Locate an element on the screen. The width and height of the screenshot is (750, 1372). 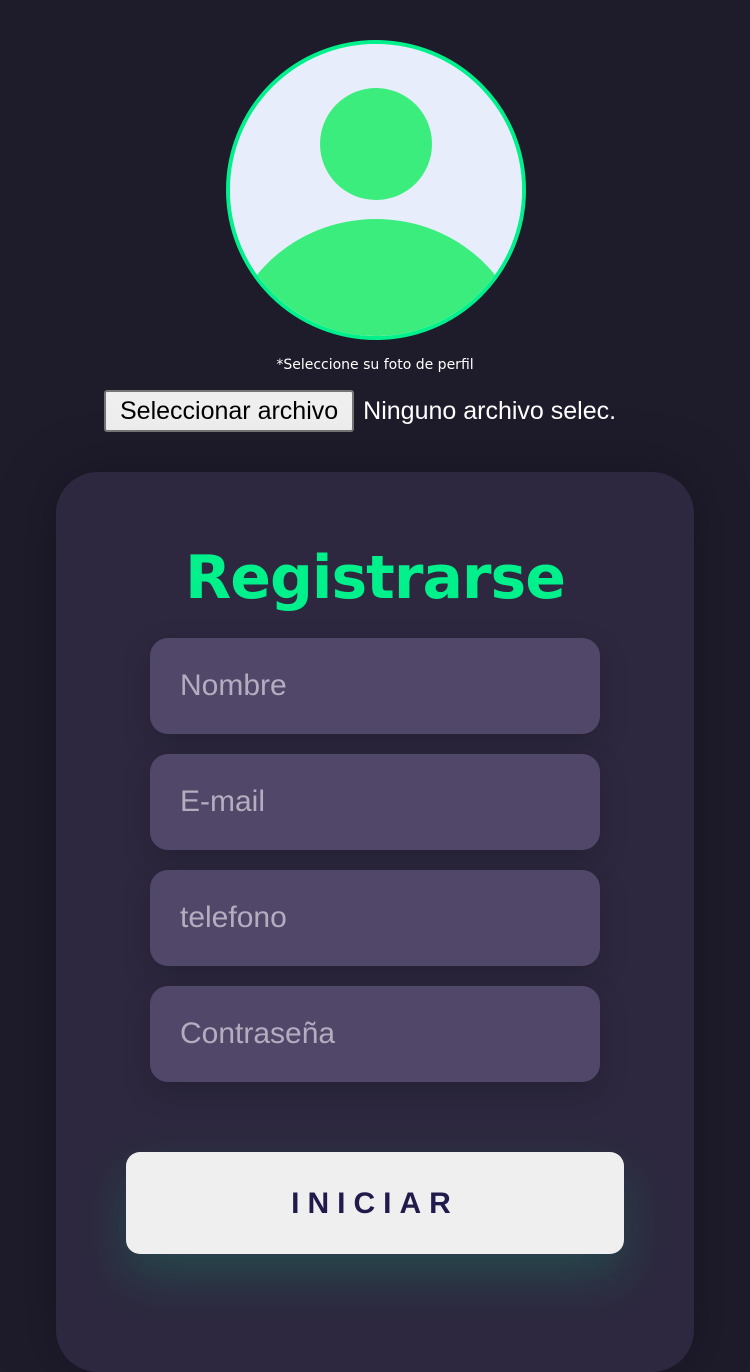
password-field is located at coordinates (375, 1034).